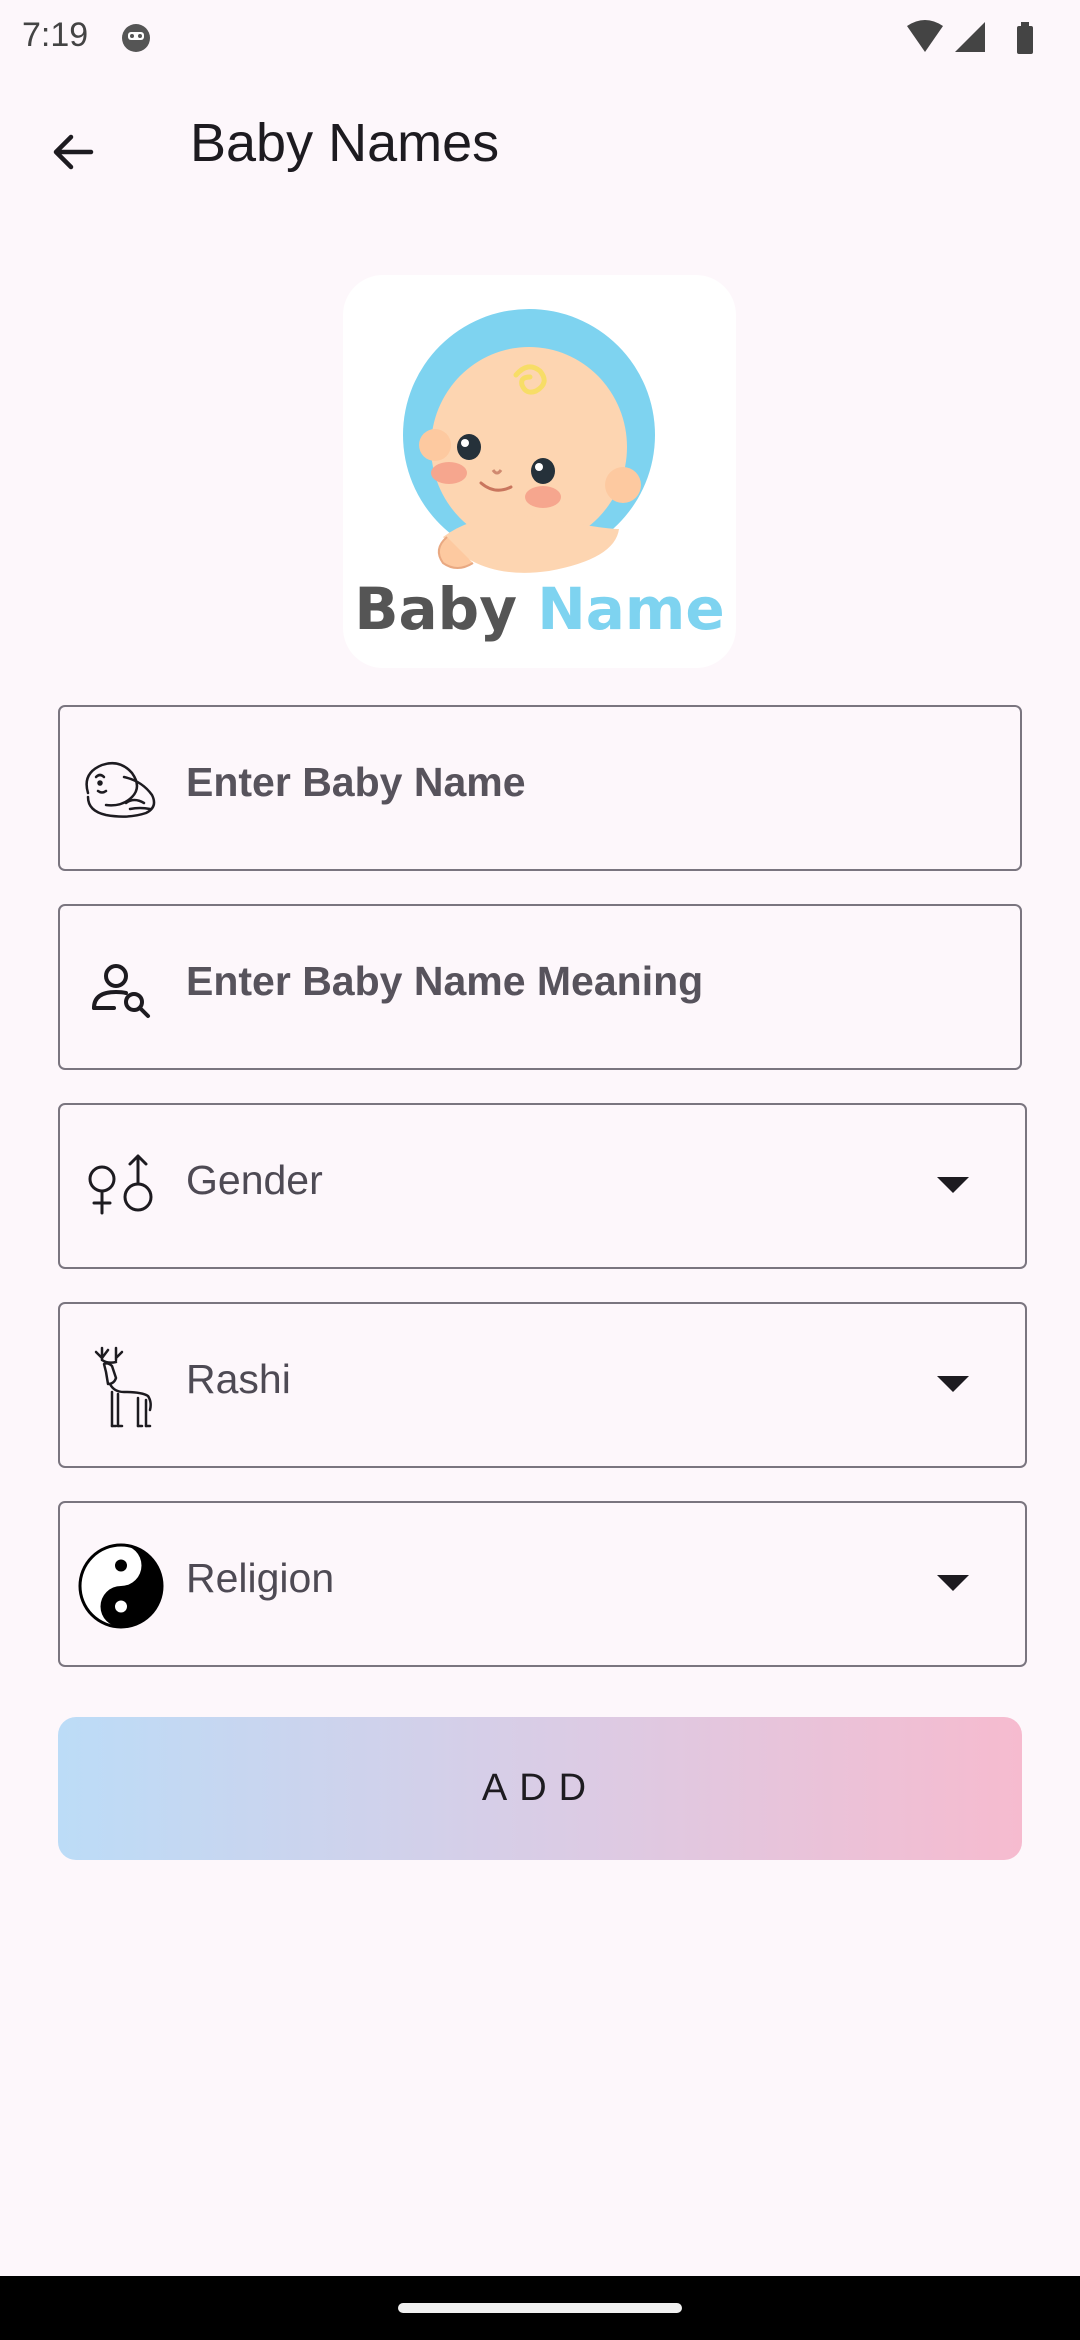 The width and height of the screenshot is (1080, 2340). I want to click on baby-name-logo: Baby Name, so click(539, 471).